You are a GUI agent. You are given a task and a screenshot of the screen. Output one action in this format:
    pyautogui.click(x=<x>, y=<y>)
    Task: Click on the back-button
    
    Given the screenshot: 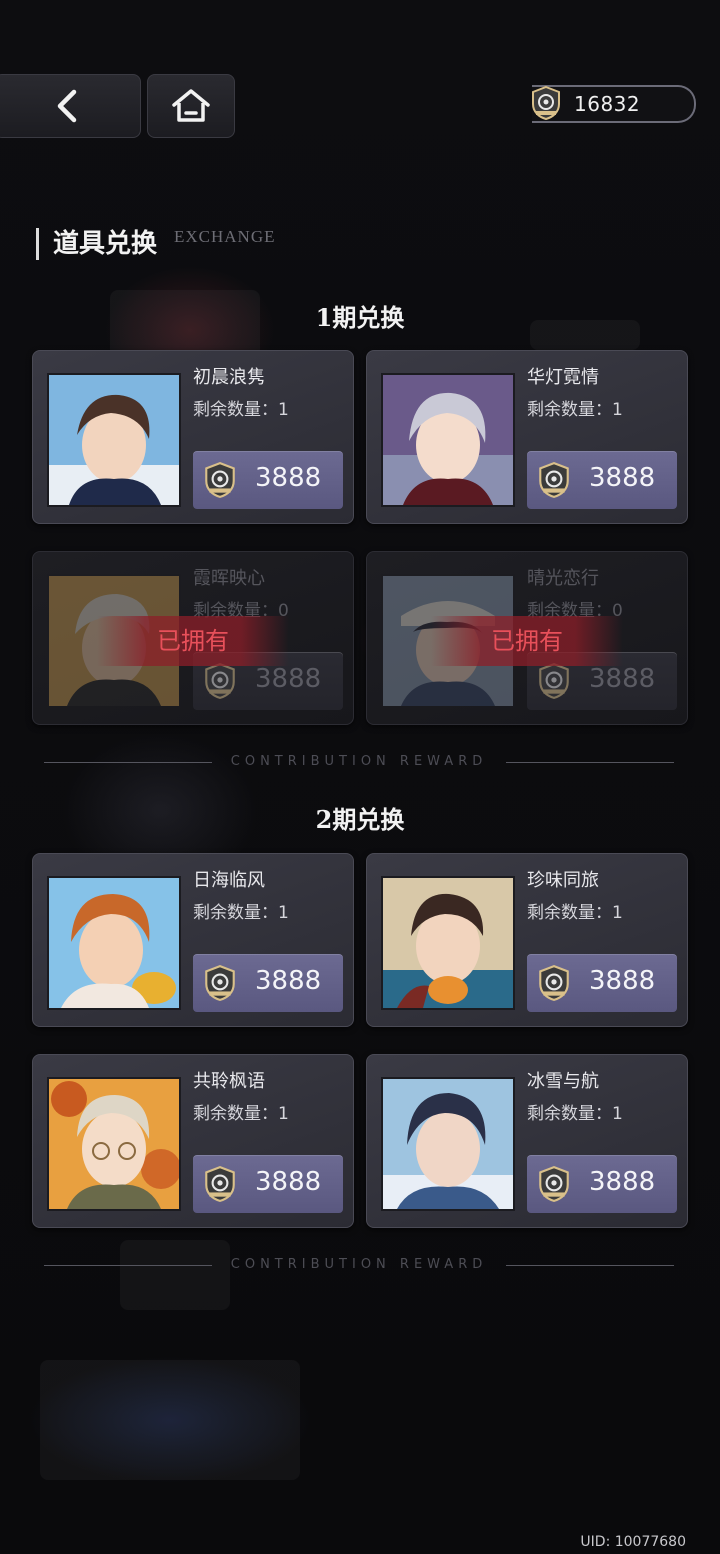 What is the action you would take?
    pyautogui.click(x=70, y=106)
    